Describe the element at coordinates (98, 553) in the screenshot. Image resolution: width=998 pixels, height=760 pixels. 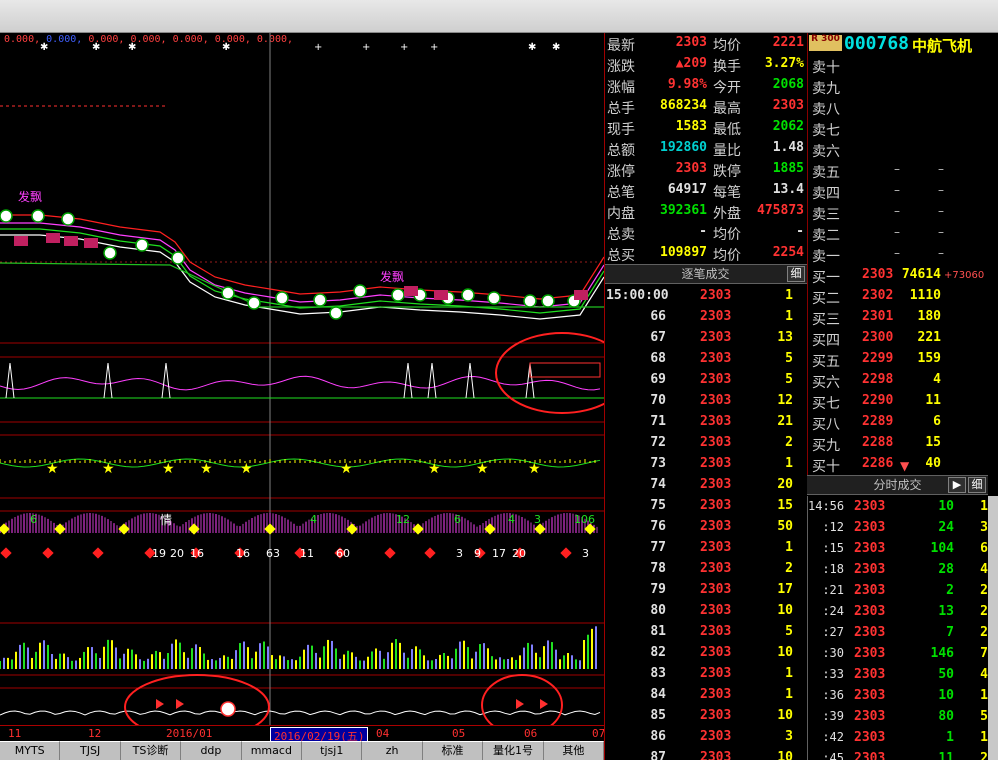
I see `diamond-marker` at that location.